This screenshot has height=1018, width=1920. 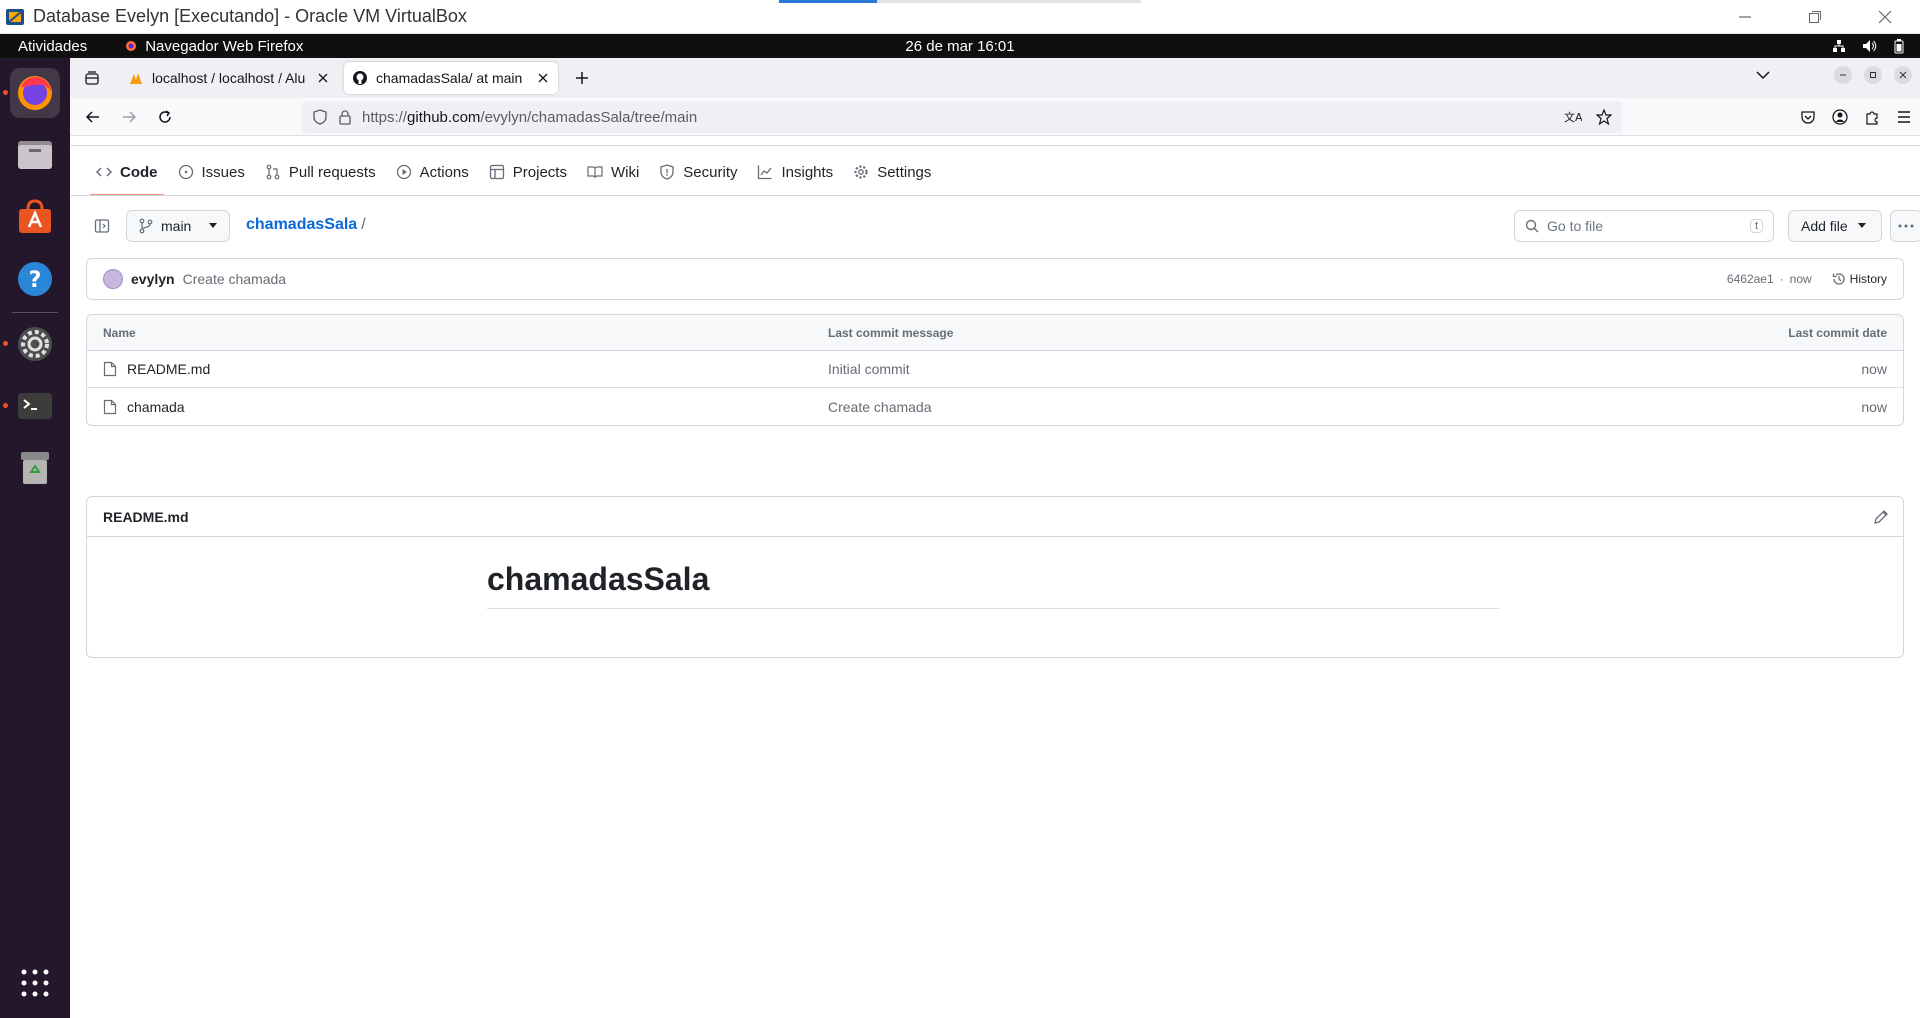 I want to click on files-icon, so click(x=35, y=155).